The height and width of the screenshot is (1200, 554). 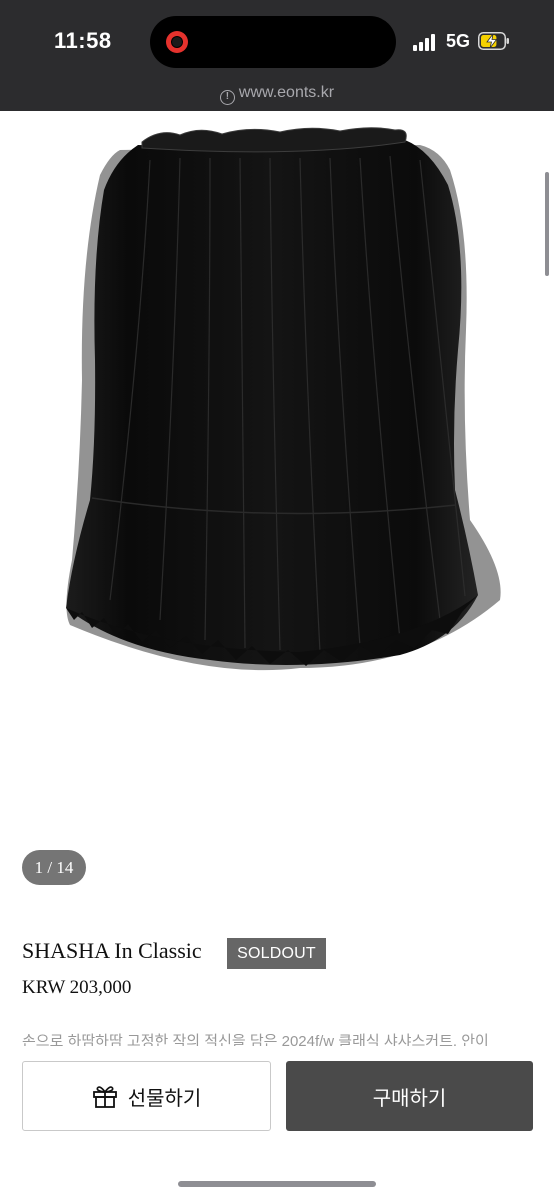 I want to click on buy-button-label: 구매하기, so click(x=409, y=1098).